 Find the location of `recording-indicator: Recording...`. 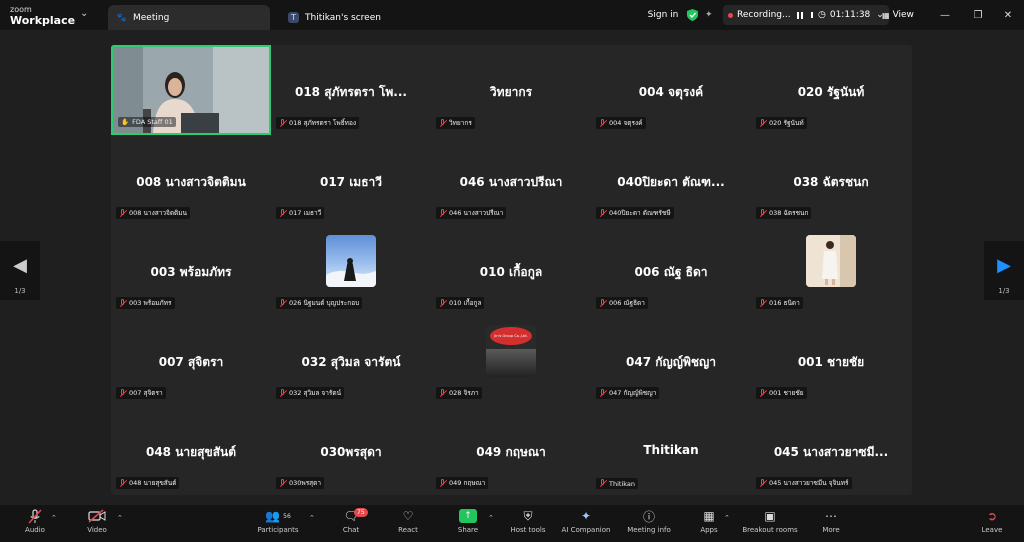

recording-indicator: Recording... is located at coordinates (772, 15).